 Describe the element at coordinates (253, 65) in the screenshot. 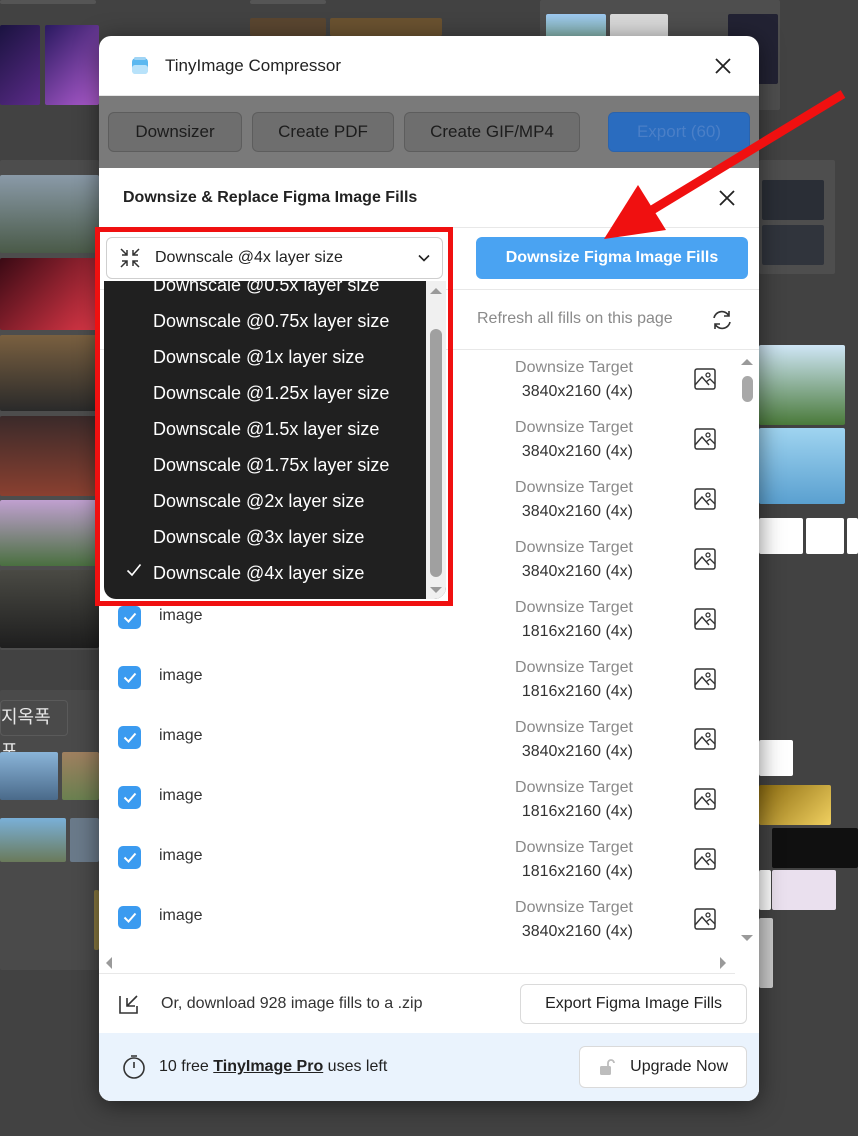

I see `app-title: TinyImage Compressor` at that location.